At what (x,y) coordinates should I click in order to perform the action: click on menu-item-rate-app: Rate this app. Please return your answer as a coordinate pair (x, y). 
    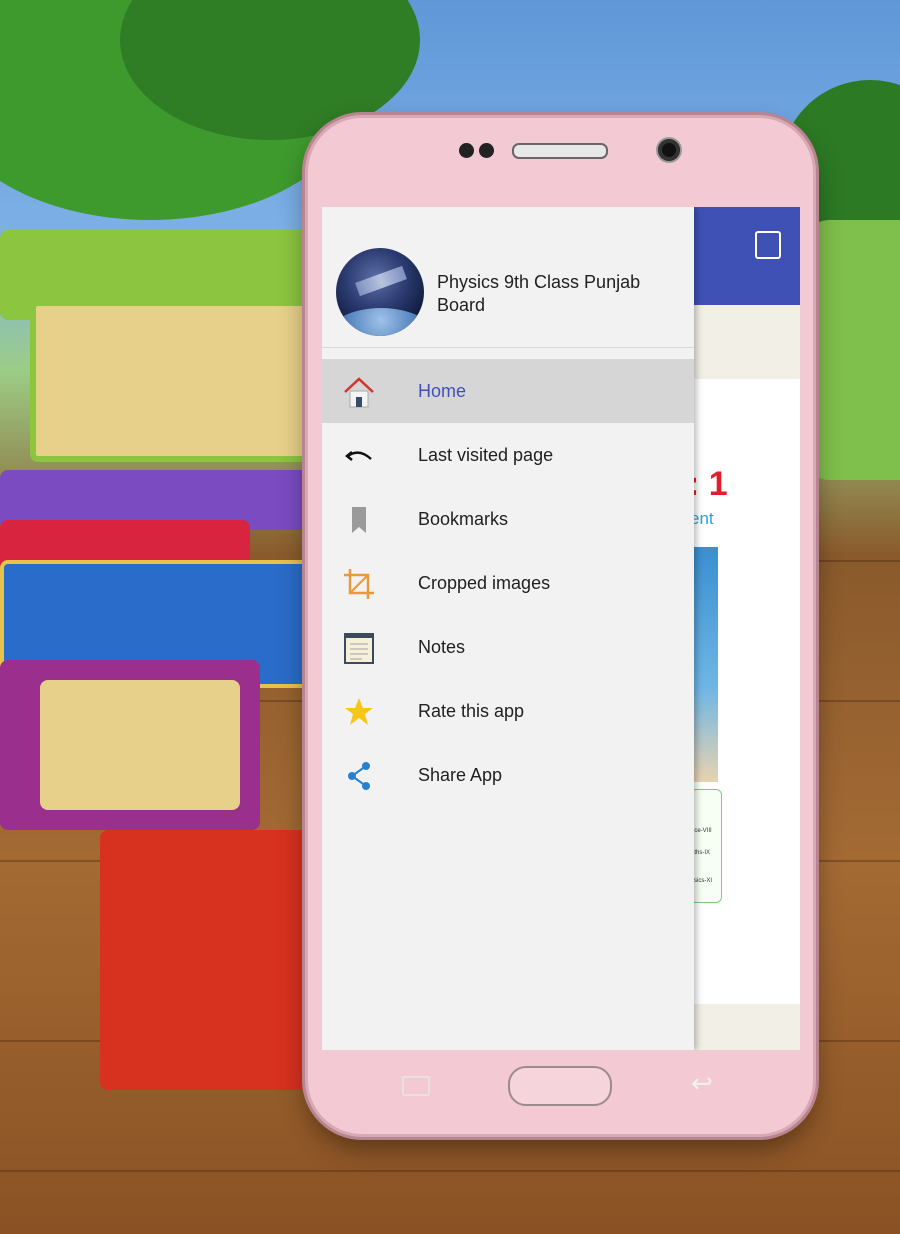
    Looking at the image, I should click on (508, 711).